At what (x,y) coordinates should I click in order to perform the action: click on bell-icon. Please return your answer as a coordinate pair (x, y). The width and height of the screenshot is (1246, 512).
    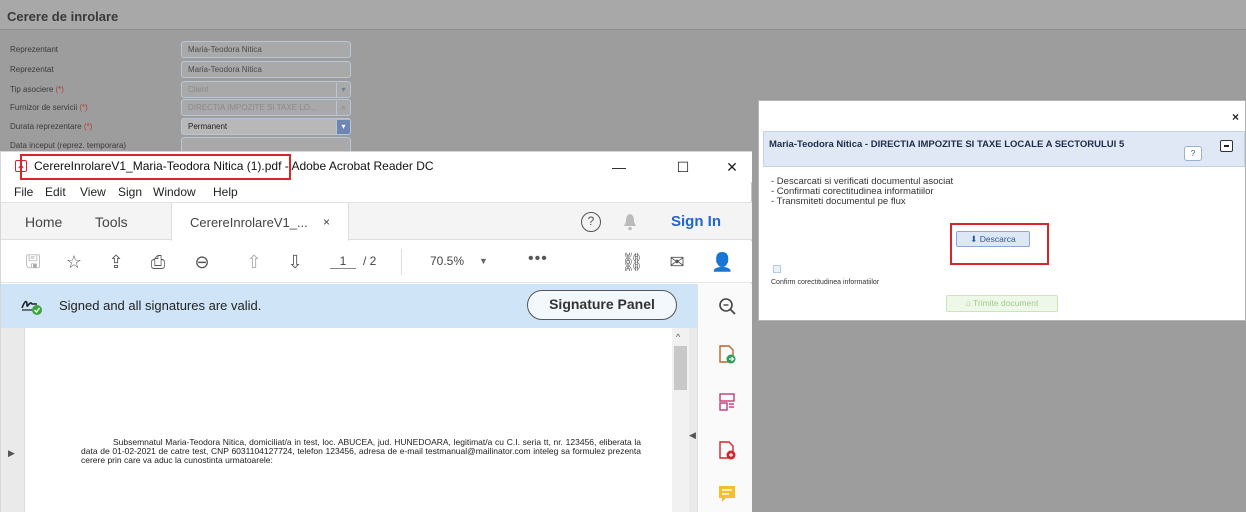
    Looking at the image, I should click on (630, 222).